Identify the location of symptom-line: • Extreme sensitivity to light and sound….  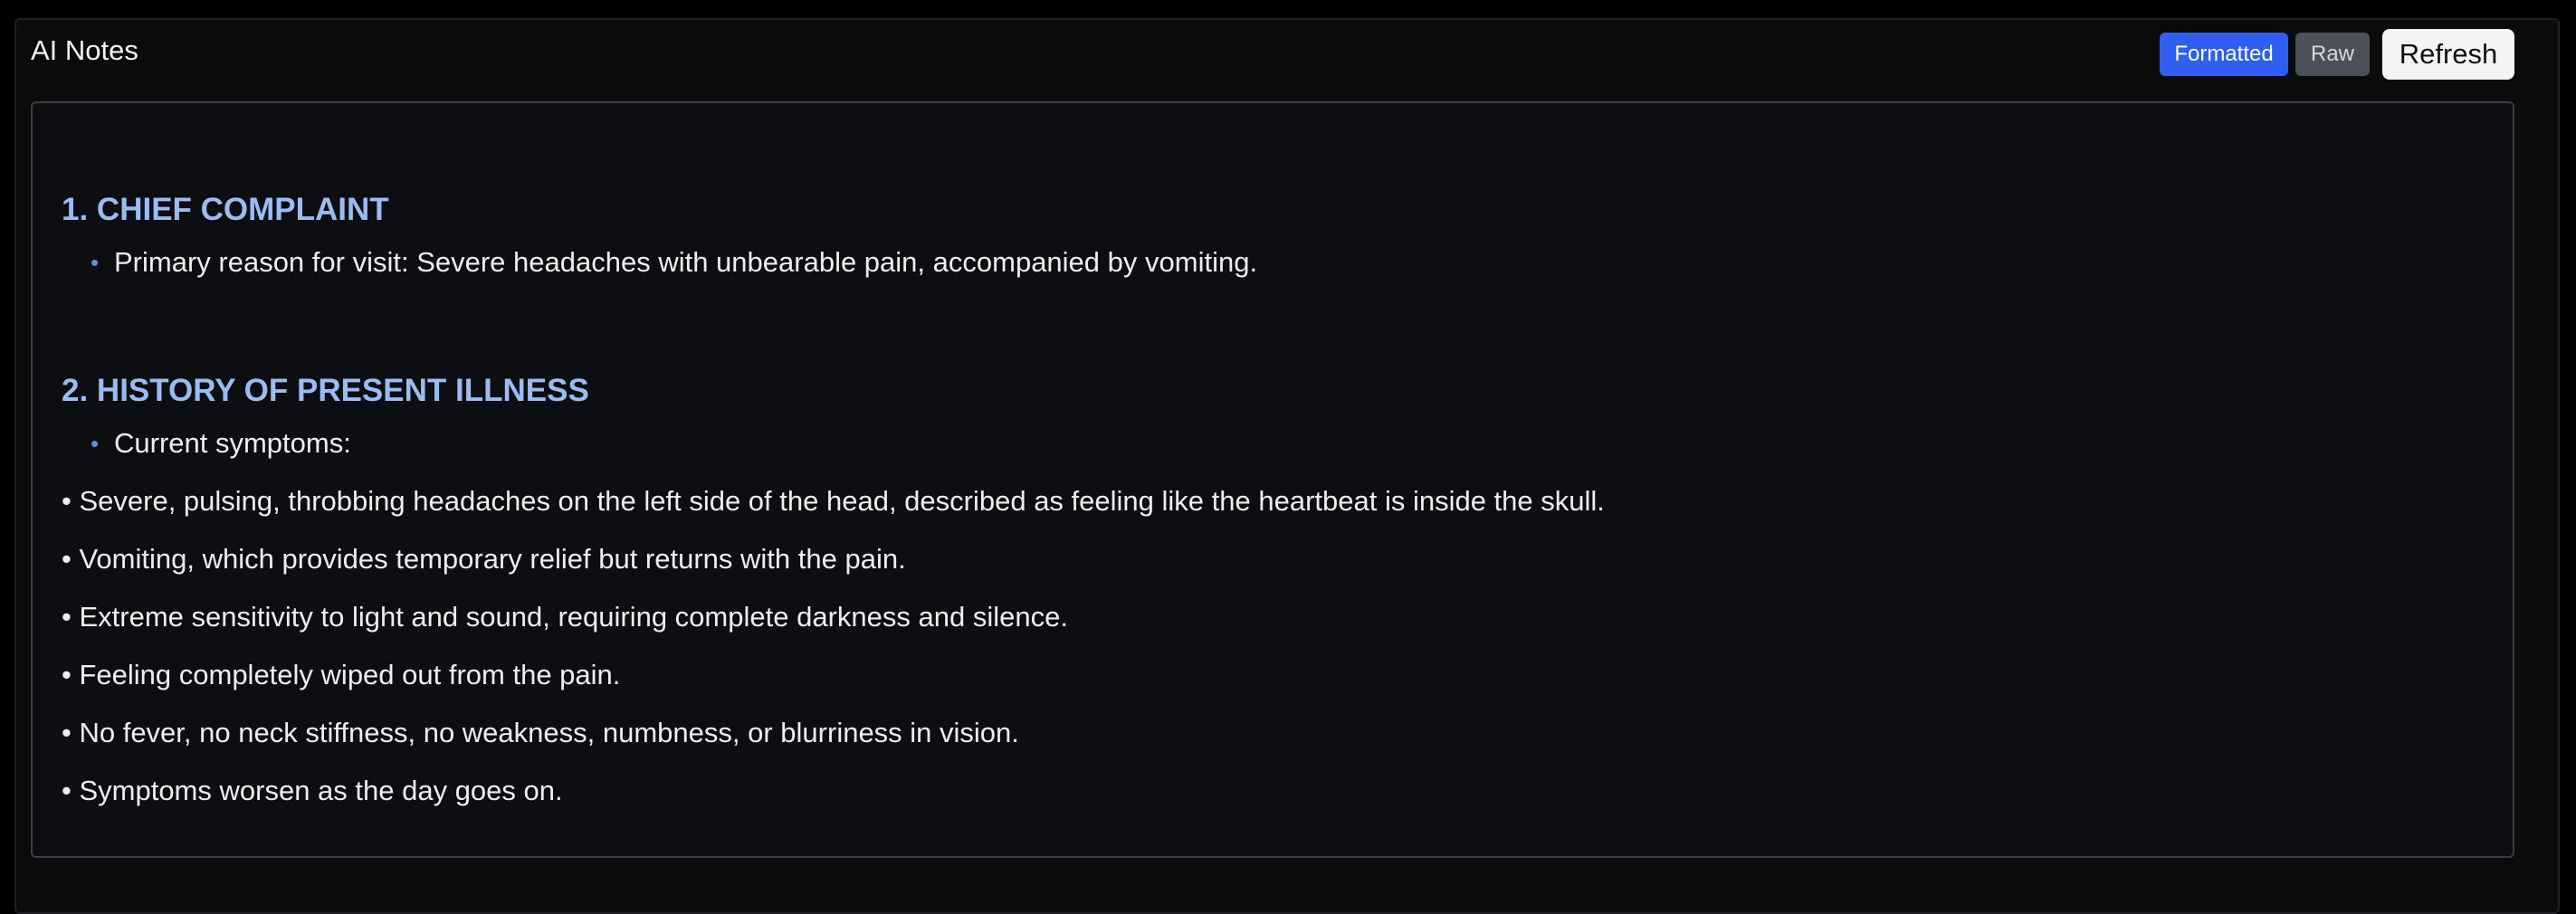
(565, 617).